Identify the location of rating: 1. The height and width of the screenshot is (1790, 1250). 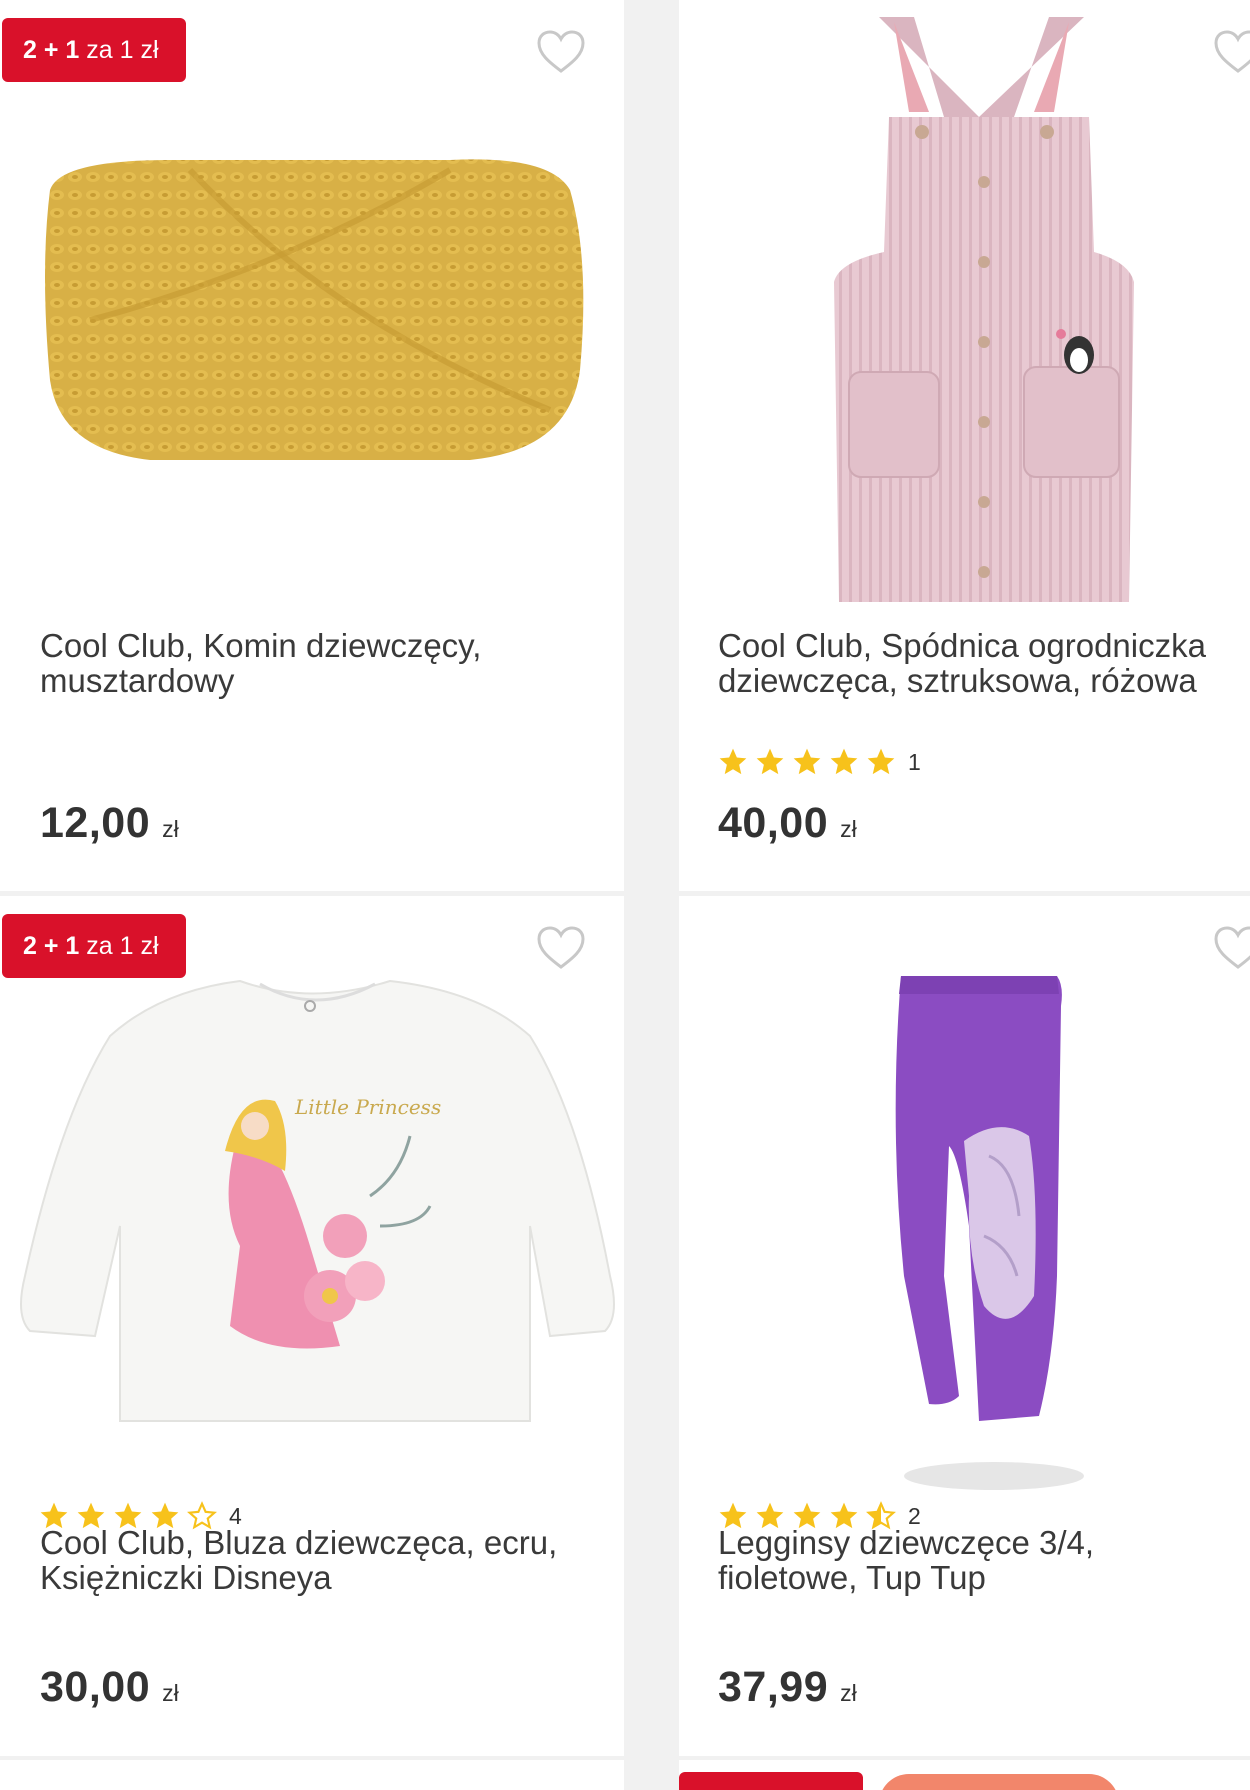
(819, 762).